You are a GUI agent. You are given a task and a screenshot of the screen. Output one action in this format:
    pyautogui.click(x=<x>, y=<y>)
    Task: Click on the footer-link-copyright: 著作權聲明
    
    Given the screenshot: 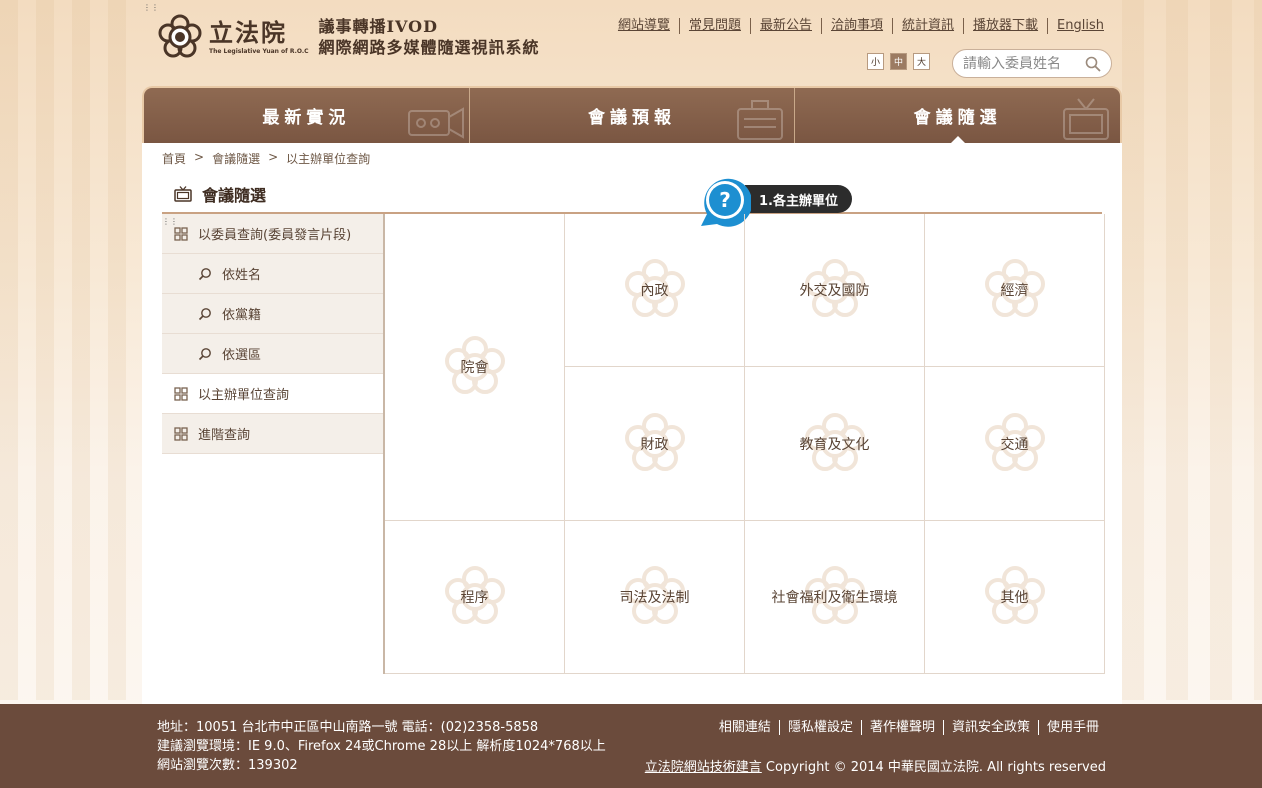 What is the action you would take?
    pyautogui.click(x=903, y=727)
    